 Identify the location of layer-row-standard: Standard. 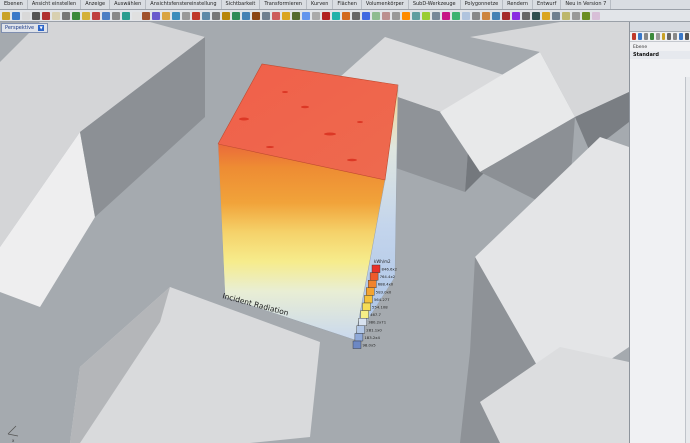
(660, 55).